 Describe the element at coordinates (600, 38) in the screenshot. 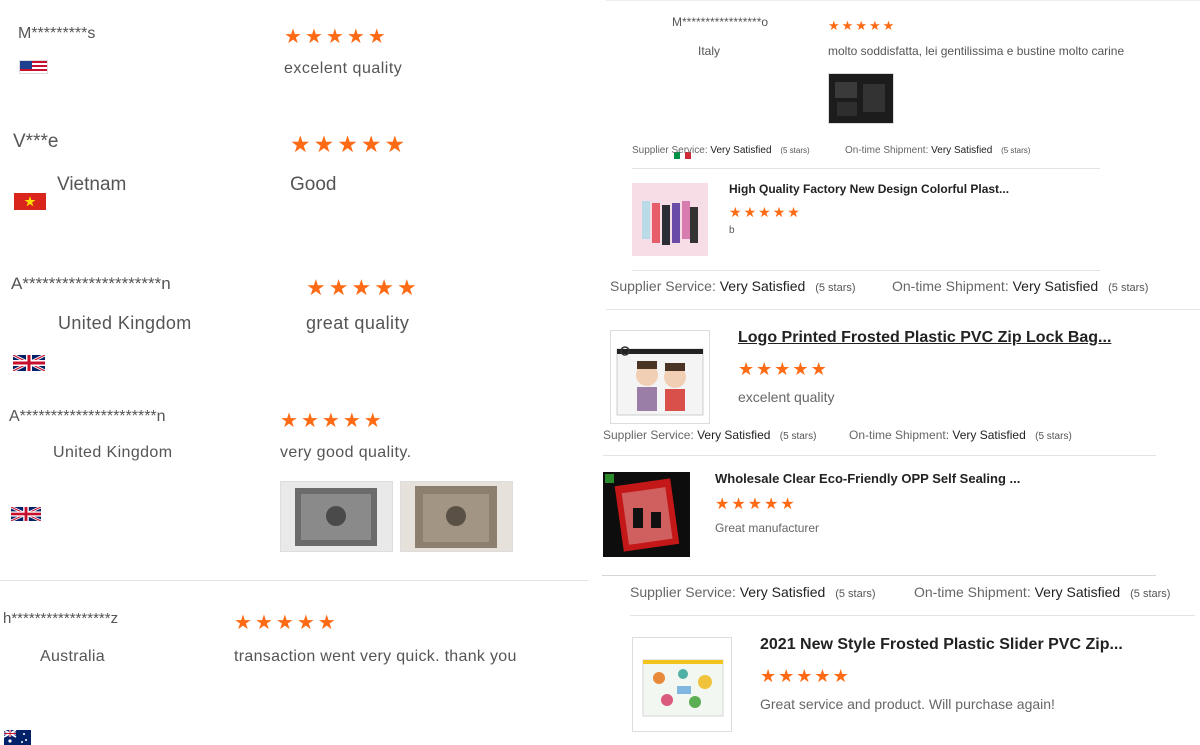

I see `review-item: M*********s ★ ★ ★ ★ ★ excelent quality` at that location.